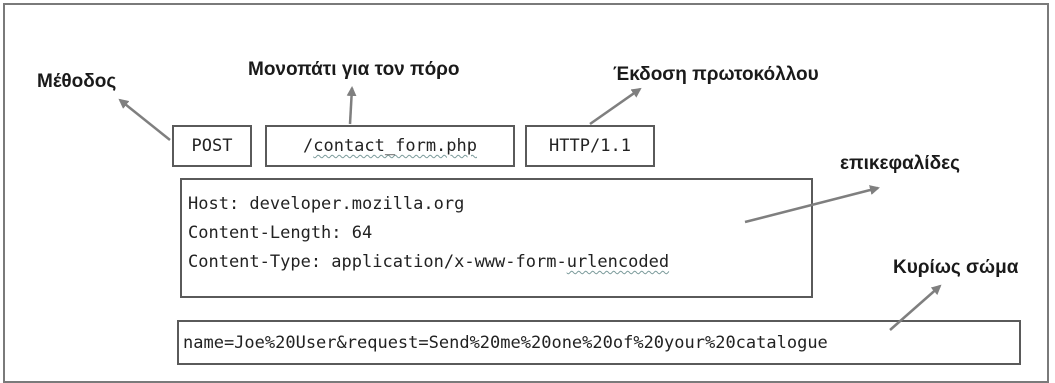  What do you see at coordinates (915, 307) in the screenshot?
I see `arrow-body` at bounding box center [915, 307].